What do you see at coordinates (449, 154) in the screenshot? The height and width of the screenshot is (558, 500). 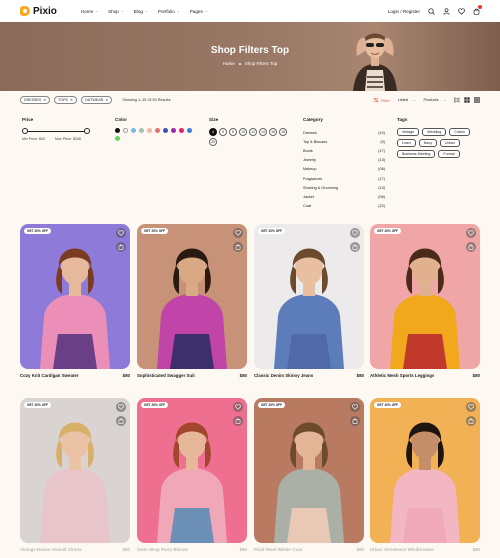 I see `tag-item: Formal` at bounding box center [449, 154].